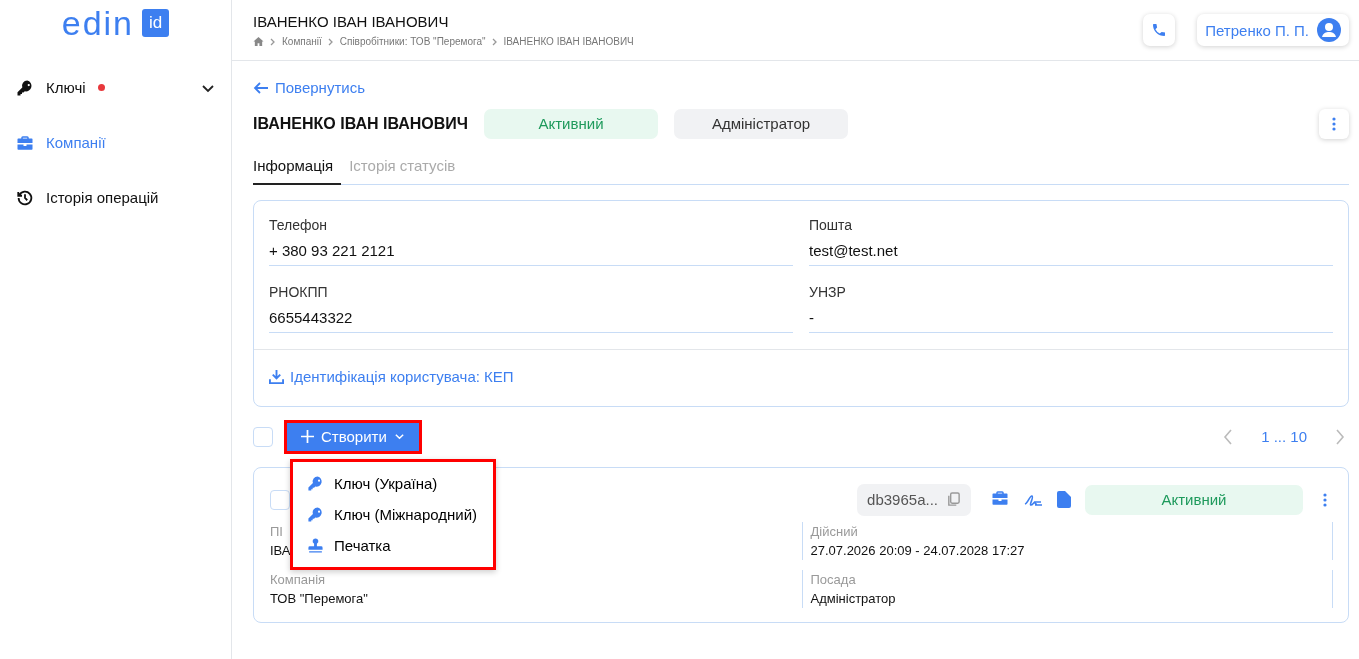 The width and height of the screenshot is (1359, 659). What do you see at coordinates (276, 531) in the screenshot?
I see `field-label: ПІ` at bounding box center [276, 531].